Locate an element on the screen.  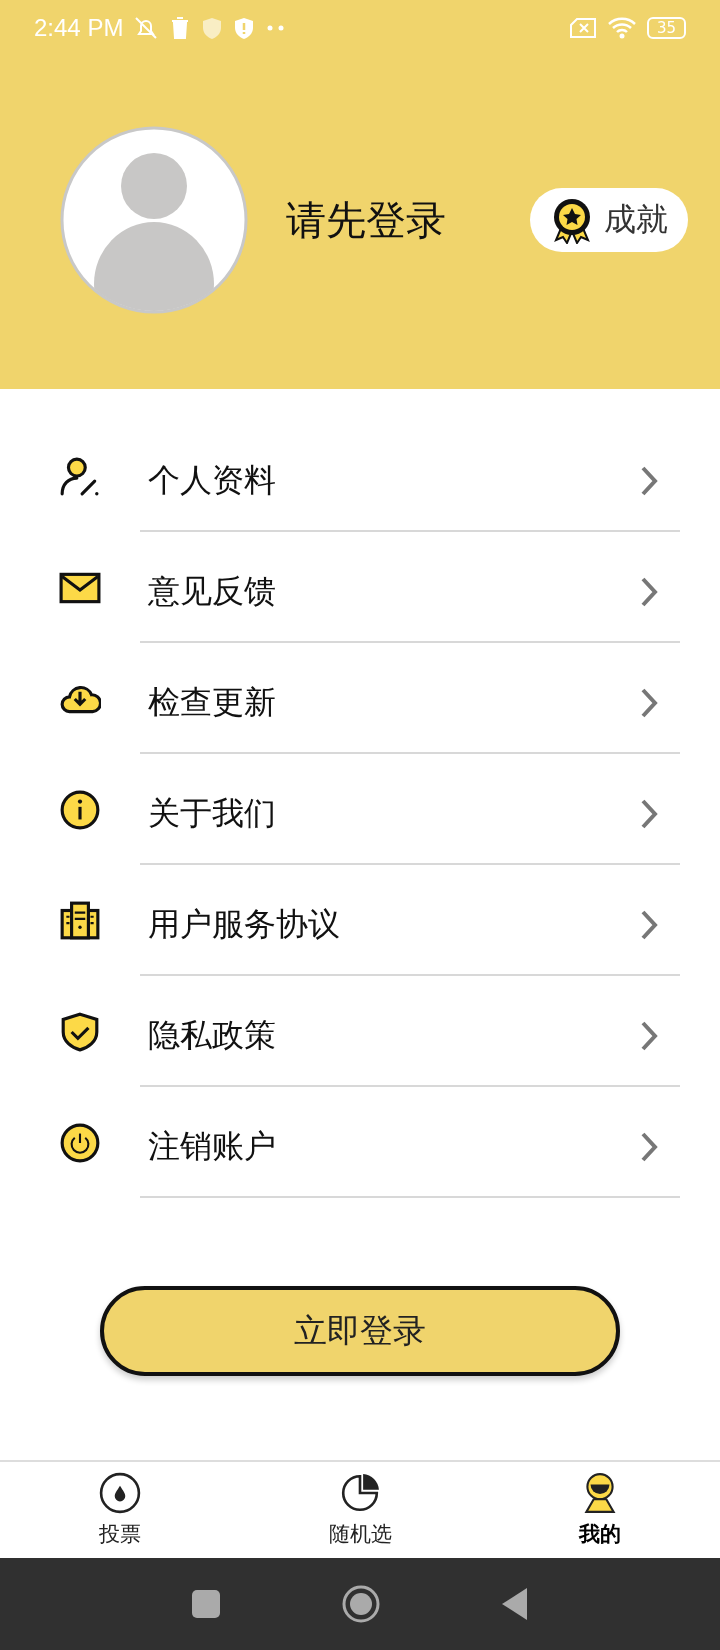
shield-alert-icon is located at coordinates (244, 28).